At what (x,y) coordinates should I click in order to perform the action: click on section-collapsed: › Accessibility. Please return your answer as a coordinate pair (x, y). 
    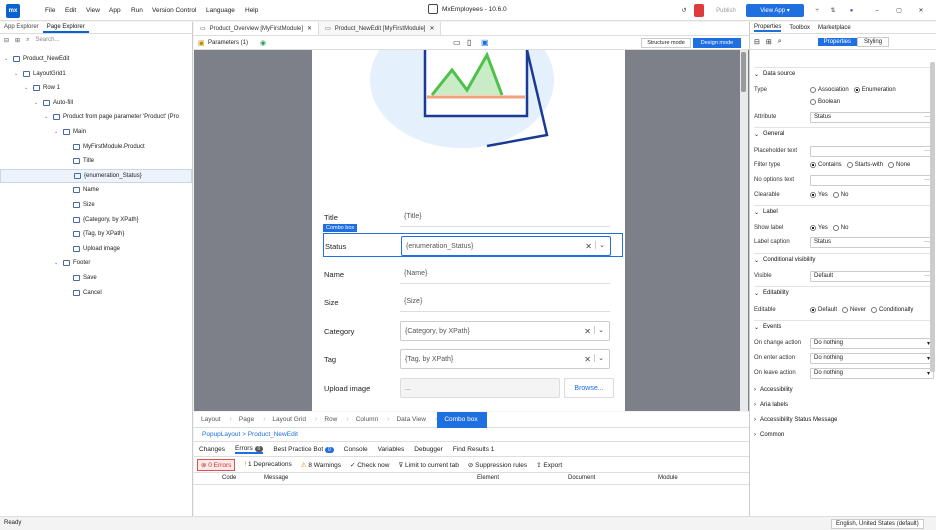
    Looking at the image, I should click on (844, 389).